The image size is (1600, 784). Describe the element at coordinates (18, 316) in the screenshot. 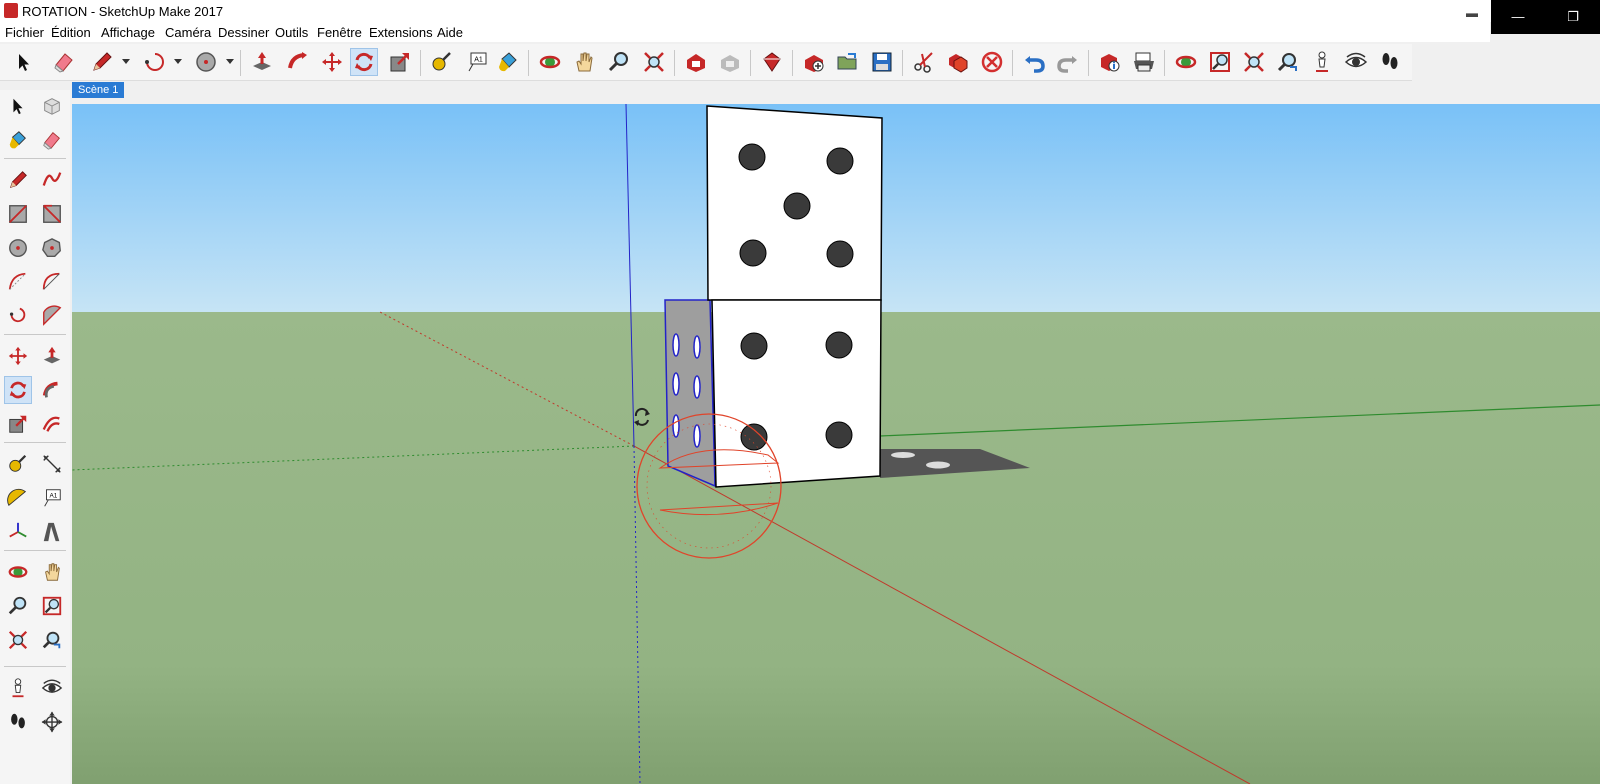

I see `three-point-arc-icon` at that location.